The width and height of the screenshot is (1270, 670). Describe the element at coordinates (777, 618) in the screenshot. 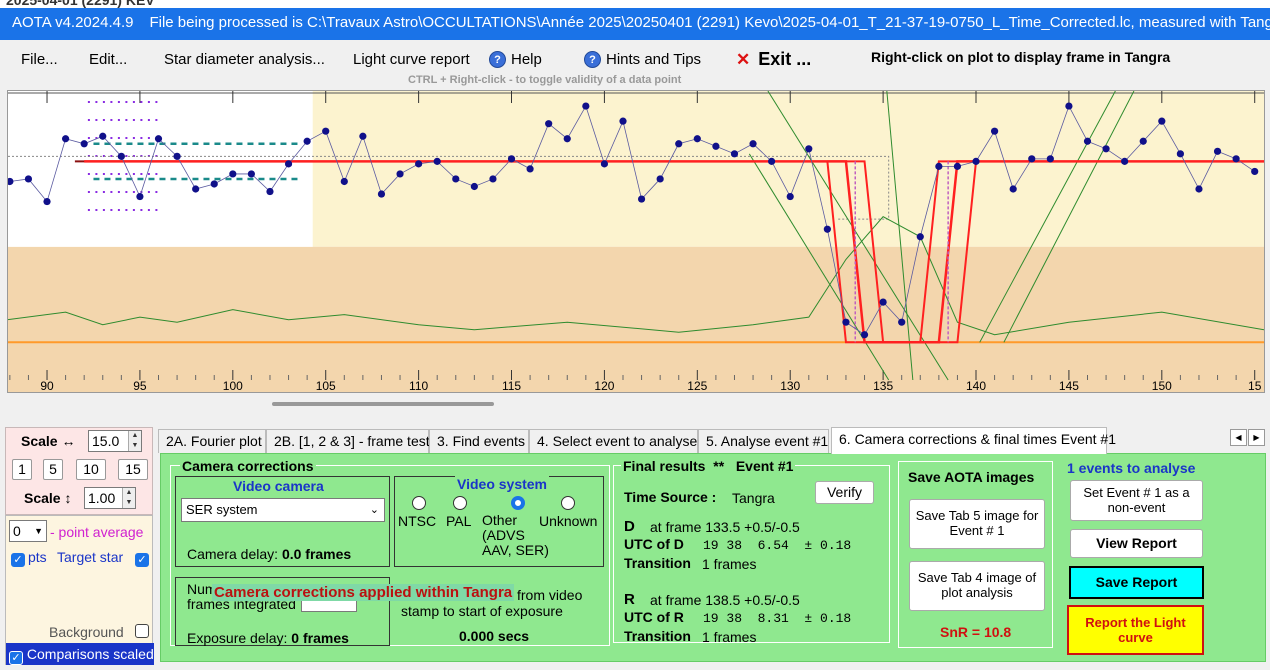

I see `utc-r-value: 19 38 8.31 ± 0.18` at that location.